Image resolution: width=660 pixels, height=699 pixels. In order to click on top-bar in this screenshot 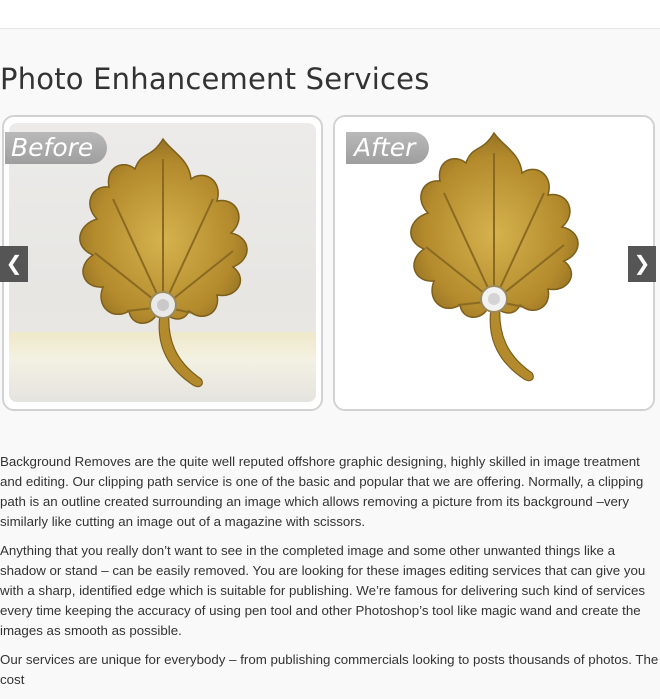, I will do `click(330, 14)`.